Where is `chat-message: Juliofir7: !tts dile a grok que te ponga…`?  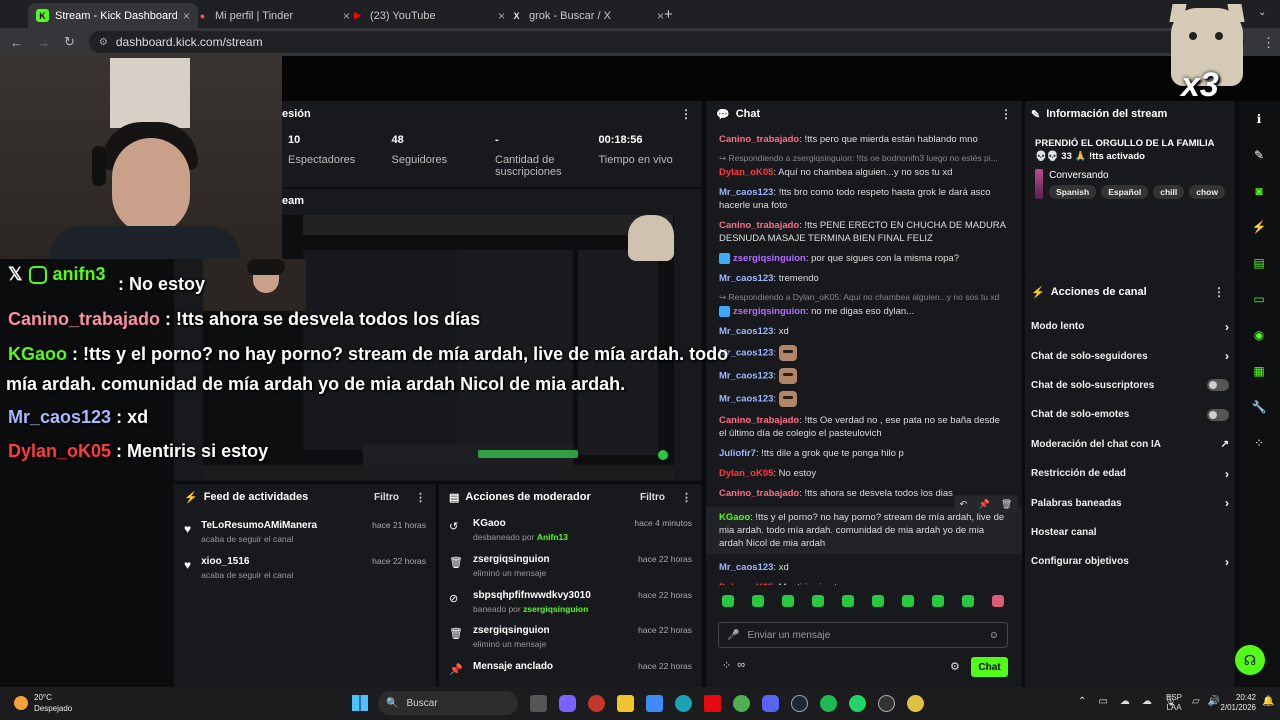
chat-message: Juliofir7: !tts dile a grok que te ponga… is located at coordinates (864, 453).